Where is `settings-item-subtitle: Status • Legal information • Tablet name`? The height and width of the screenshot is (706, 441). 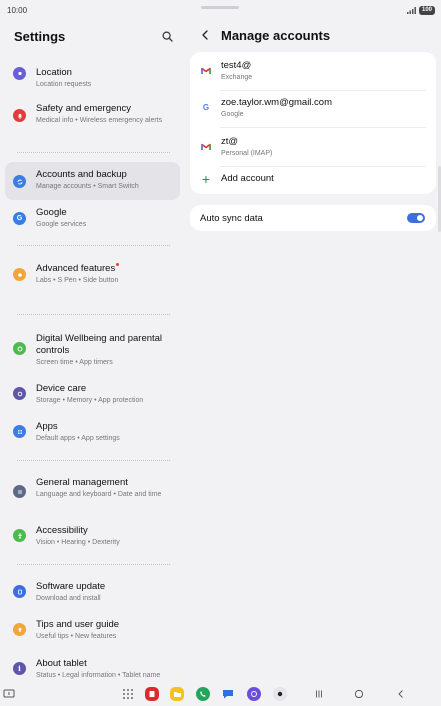
settings-item-subtitle: Status • Legal information • Tablet name is located at coordinates (98, 675).